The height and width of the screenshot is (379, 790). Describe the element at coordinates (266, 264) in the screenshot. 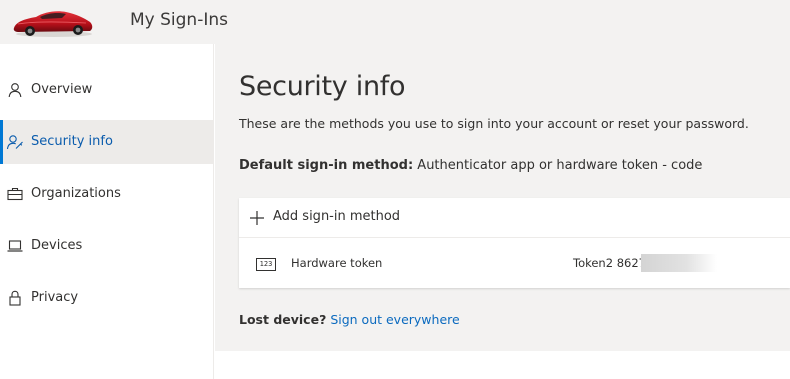

I see `hardware-token-icon: 123` at that location.